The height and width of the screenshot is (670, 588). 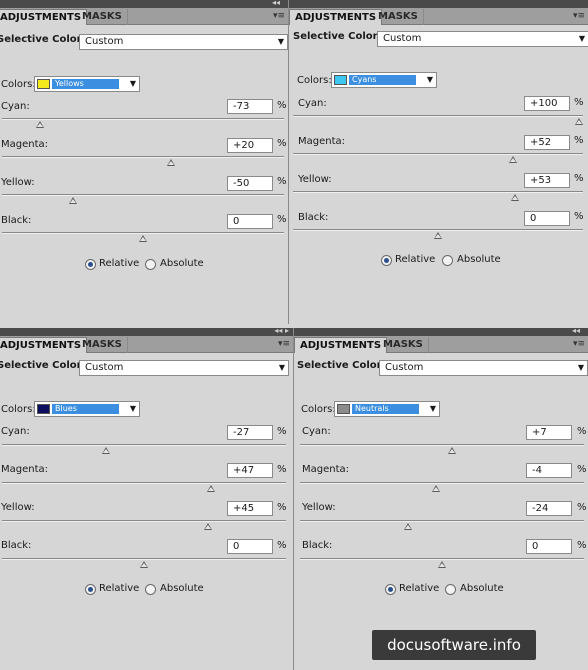 I want to click on magenta-value-field: -4, so click(x=549, y=470).